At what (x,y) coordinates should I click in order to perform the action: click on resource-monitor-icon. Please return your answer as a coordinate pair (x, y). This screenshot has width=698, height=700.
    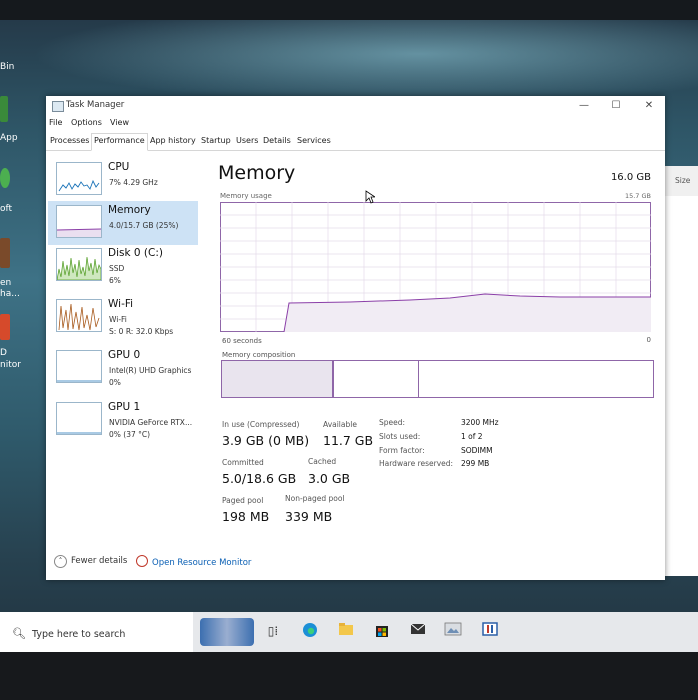
    Looking at the image, I should click on (142, 561).